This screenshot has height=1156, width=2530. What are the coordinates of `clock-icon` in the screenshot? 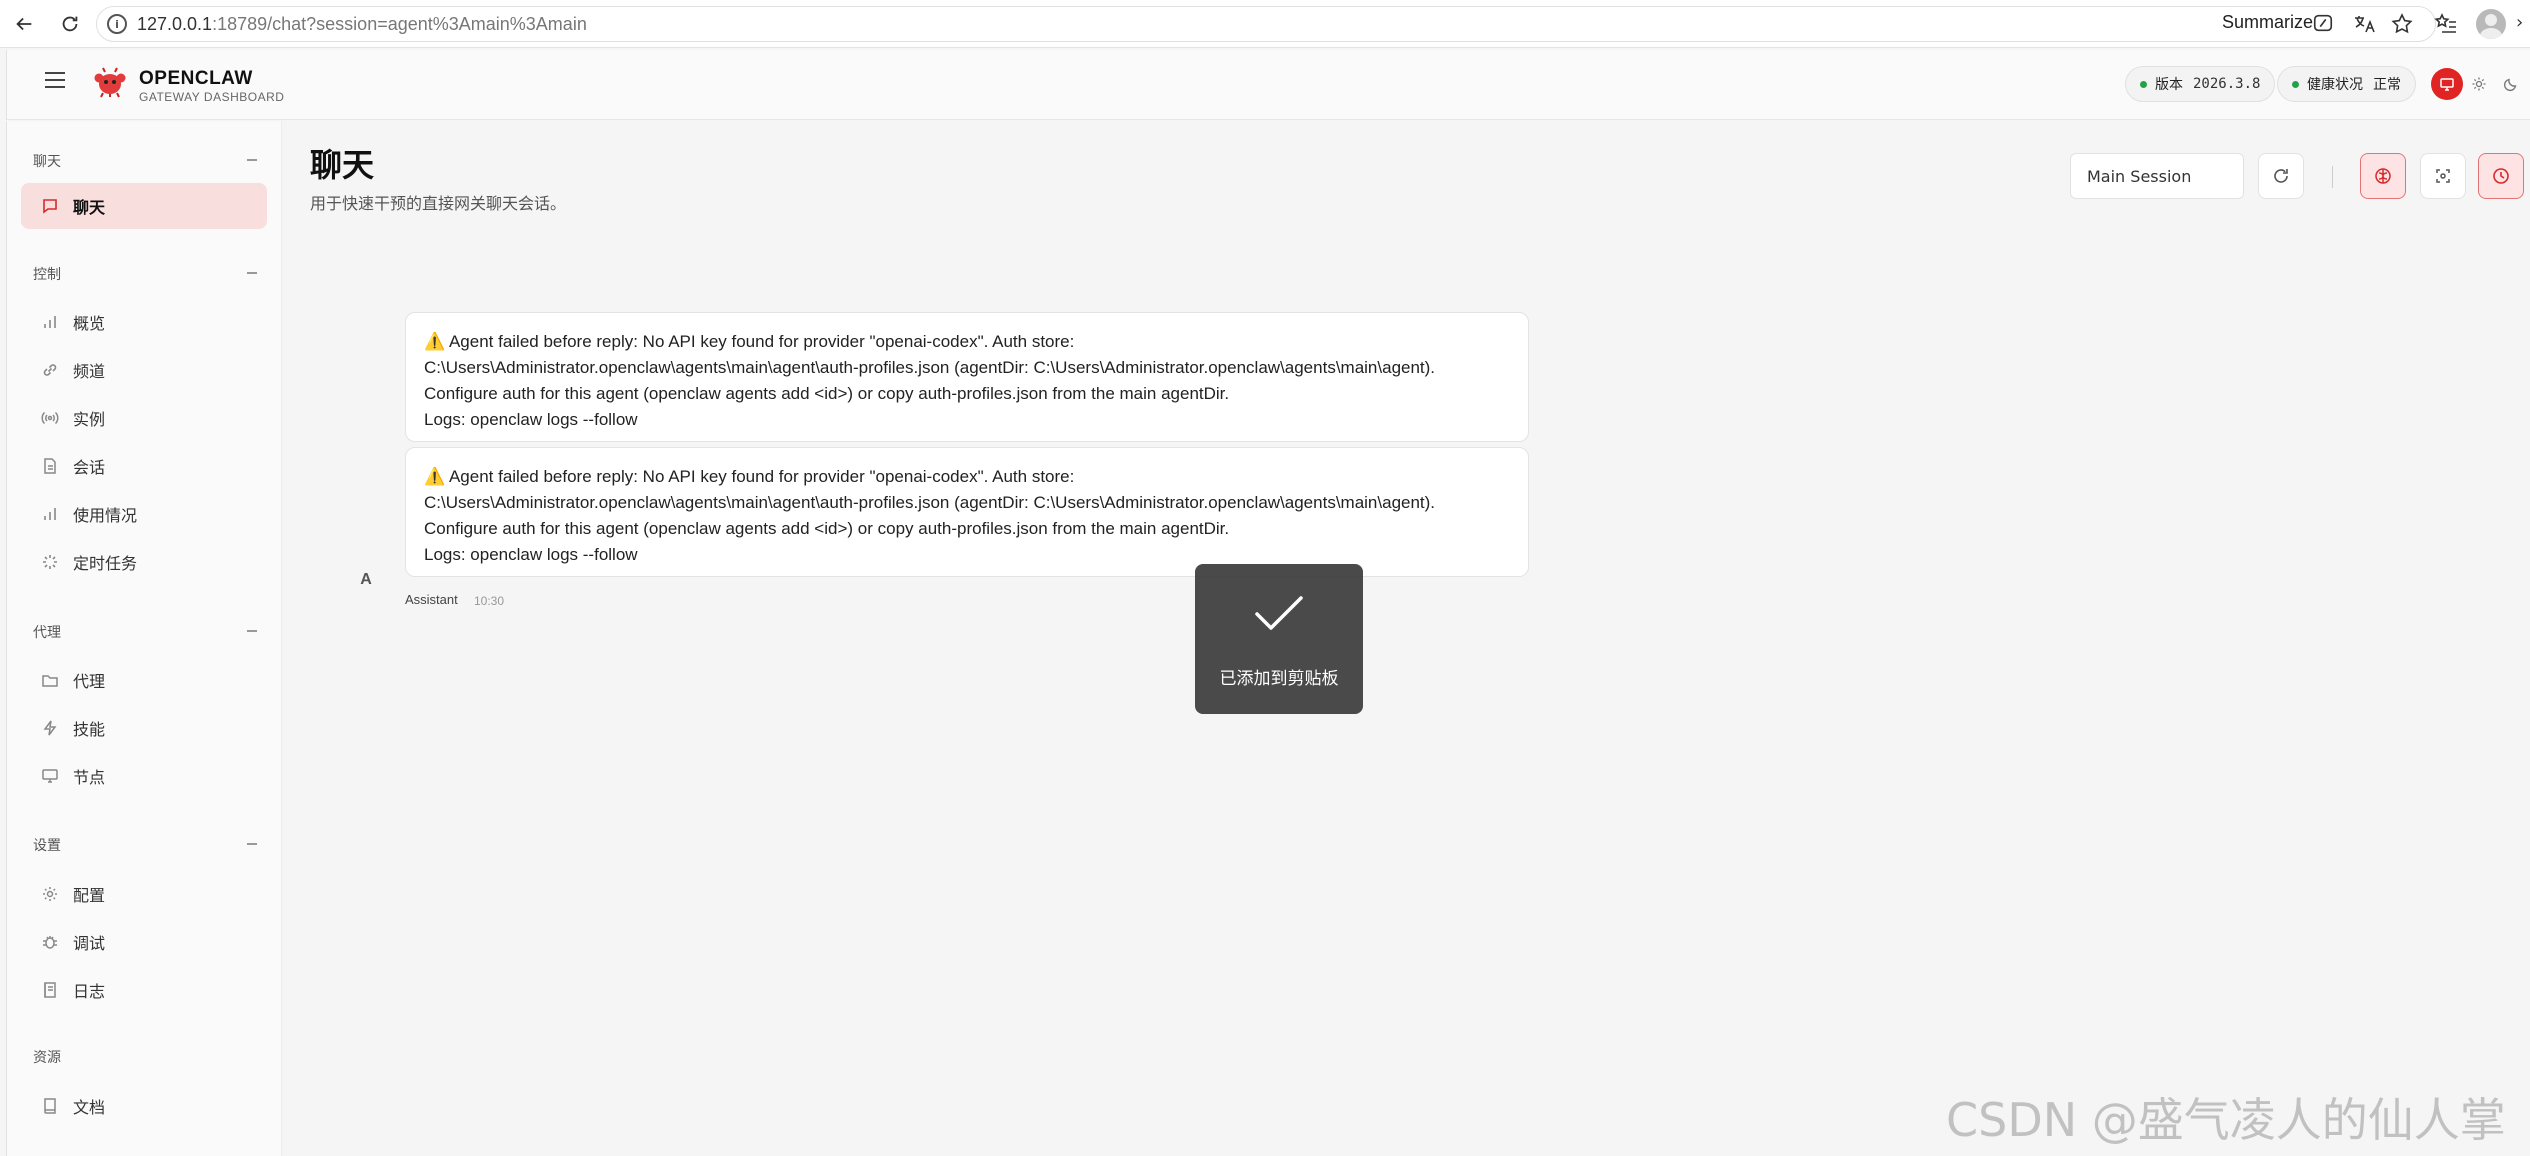 It's located at (2501, 176).